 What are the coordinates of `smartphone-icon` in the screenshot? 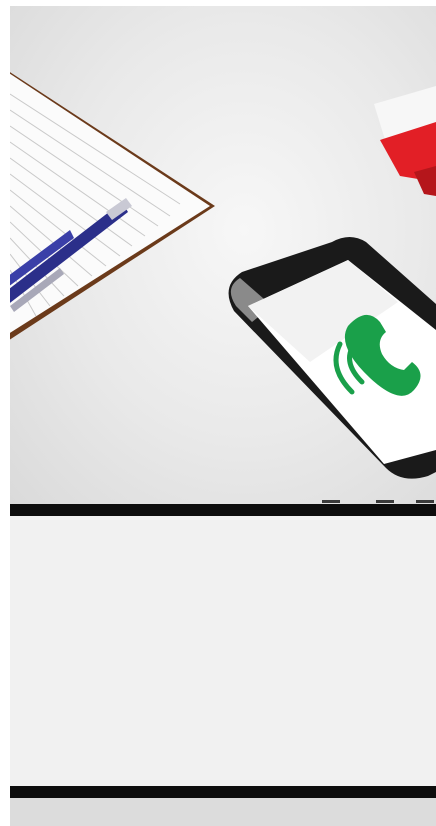 It's located at (332, 358).